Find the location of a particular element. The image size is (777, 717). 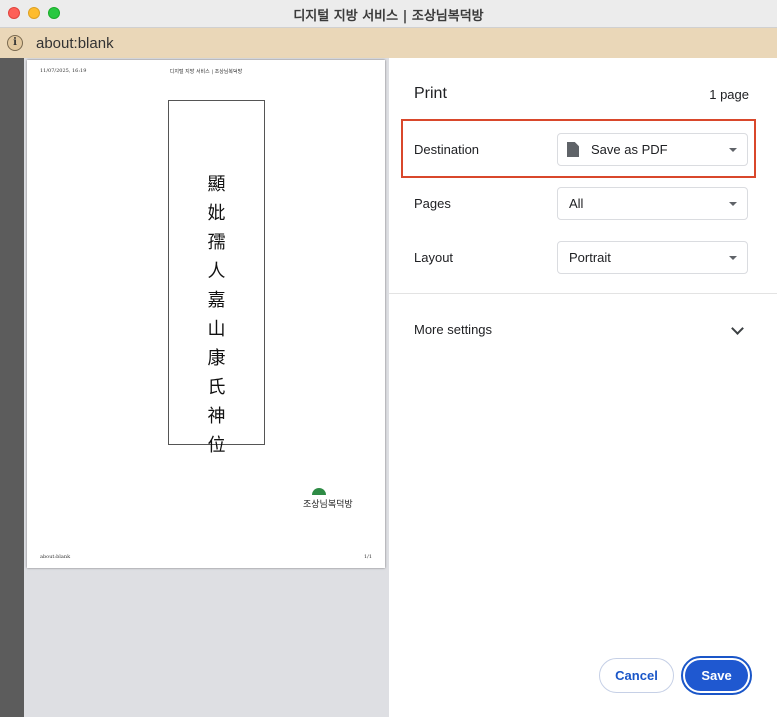

tablet-char: 妣 is located at coordinates (216, 213).